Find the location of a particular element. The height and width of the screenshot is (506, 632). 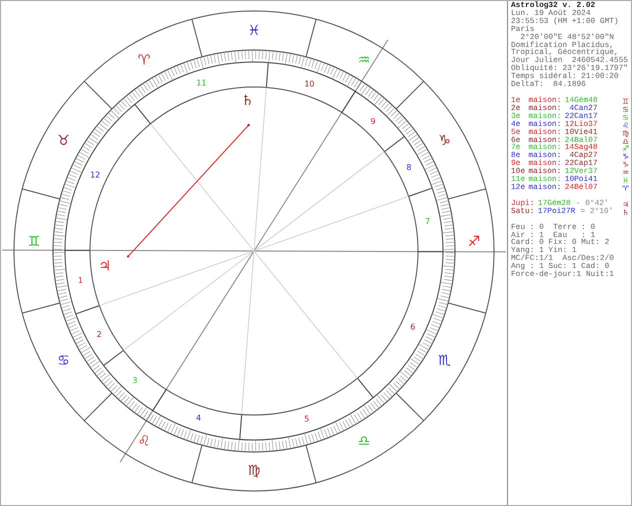

planet-glyph: ♄ is located at coordinates (247, 101).